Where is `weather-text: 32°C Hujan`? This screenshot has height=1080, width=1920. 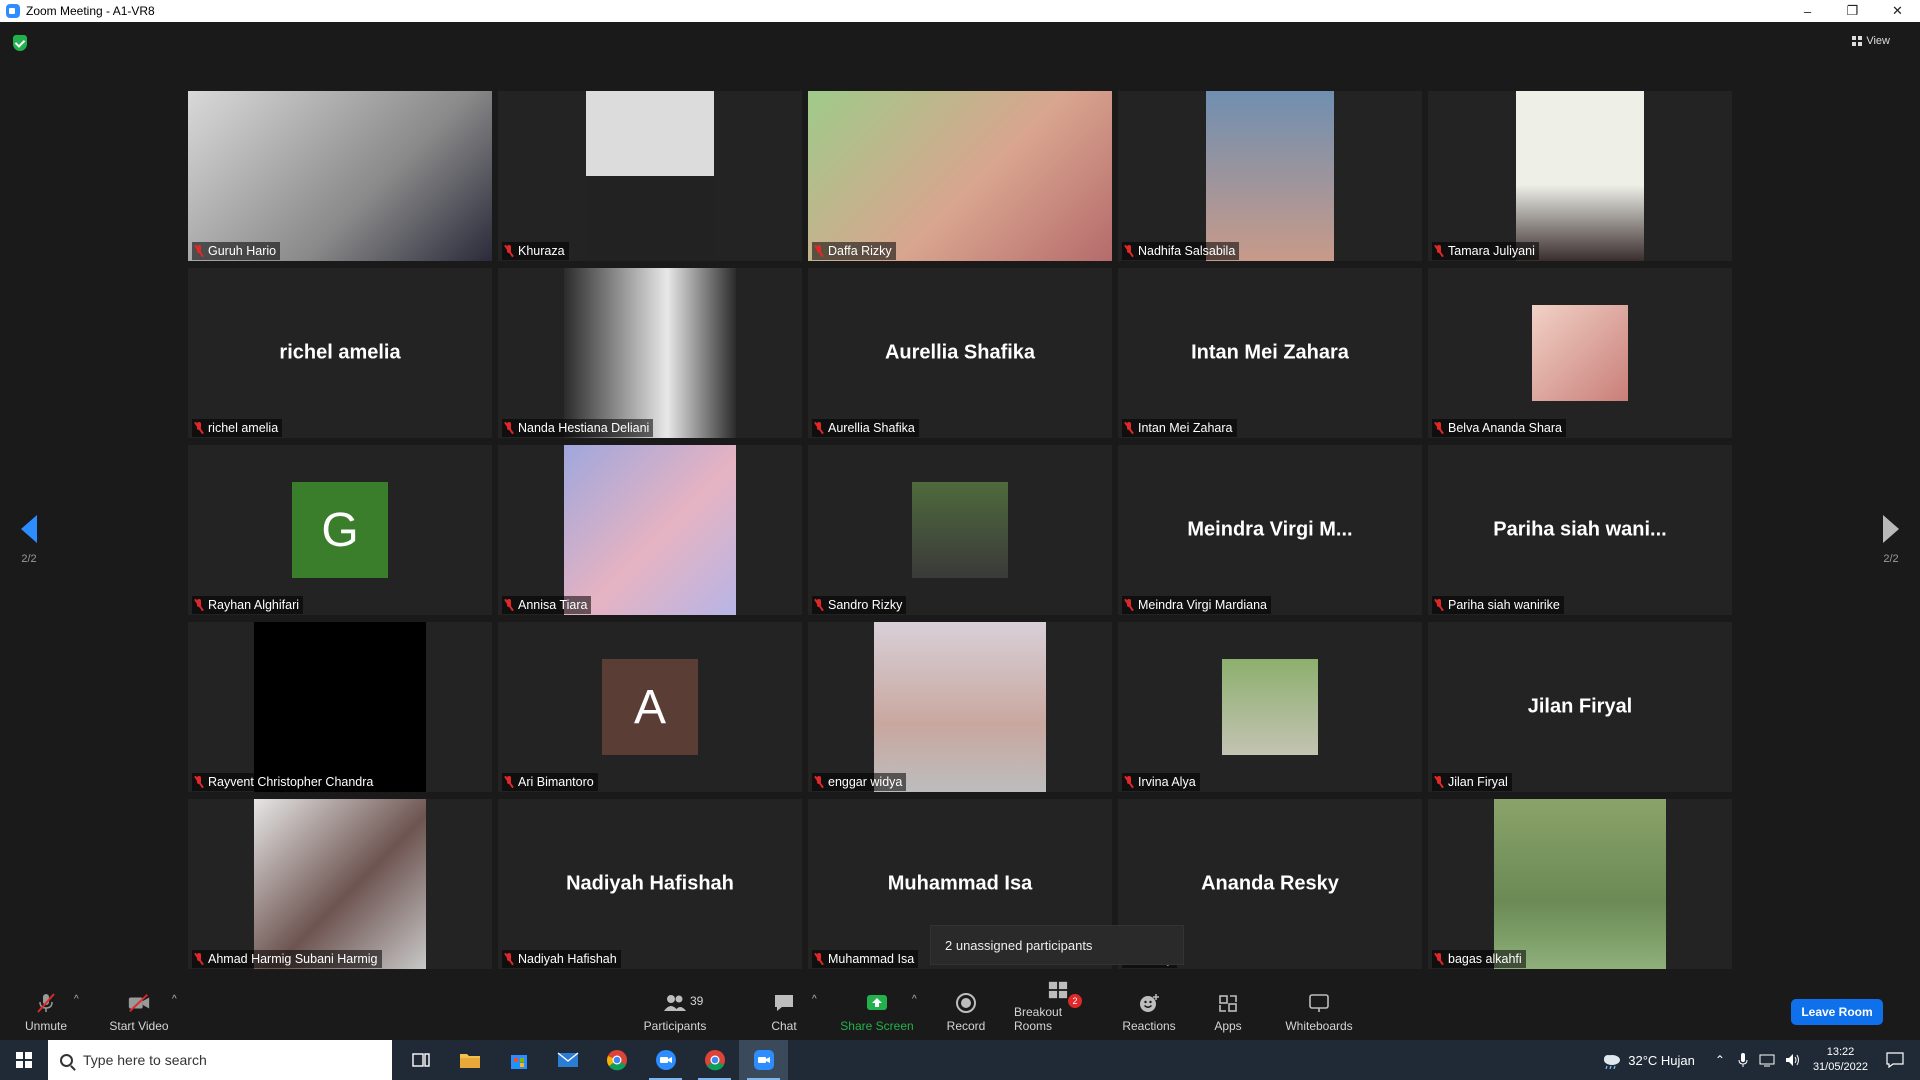
weather-text: 32°C Hujan is located at coordinates (1661, 1060).